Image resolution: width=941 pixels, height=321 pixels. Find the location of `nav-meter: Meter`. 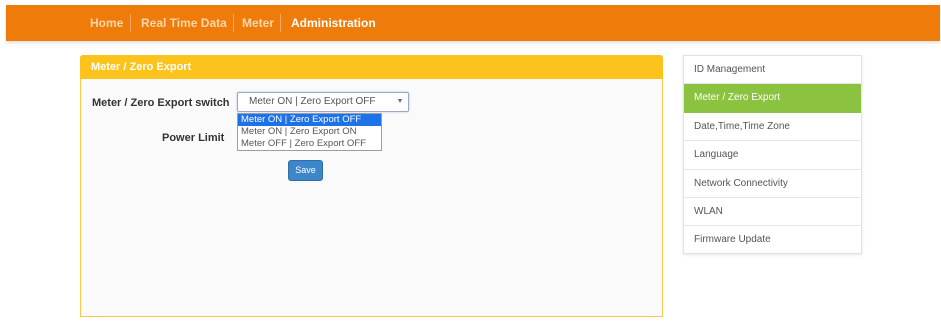

nav-meter: Meter is located at coordinates (258, 23).